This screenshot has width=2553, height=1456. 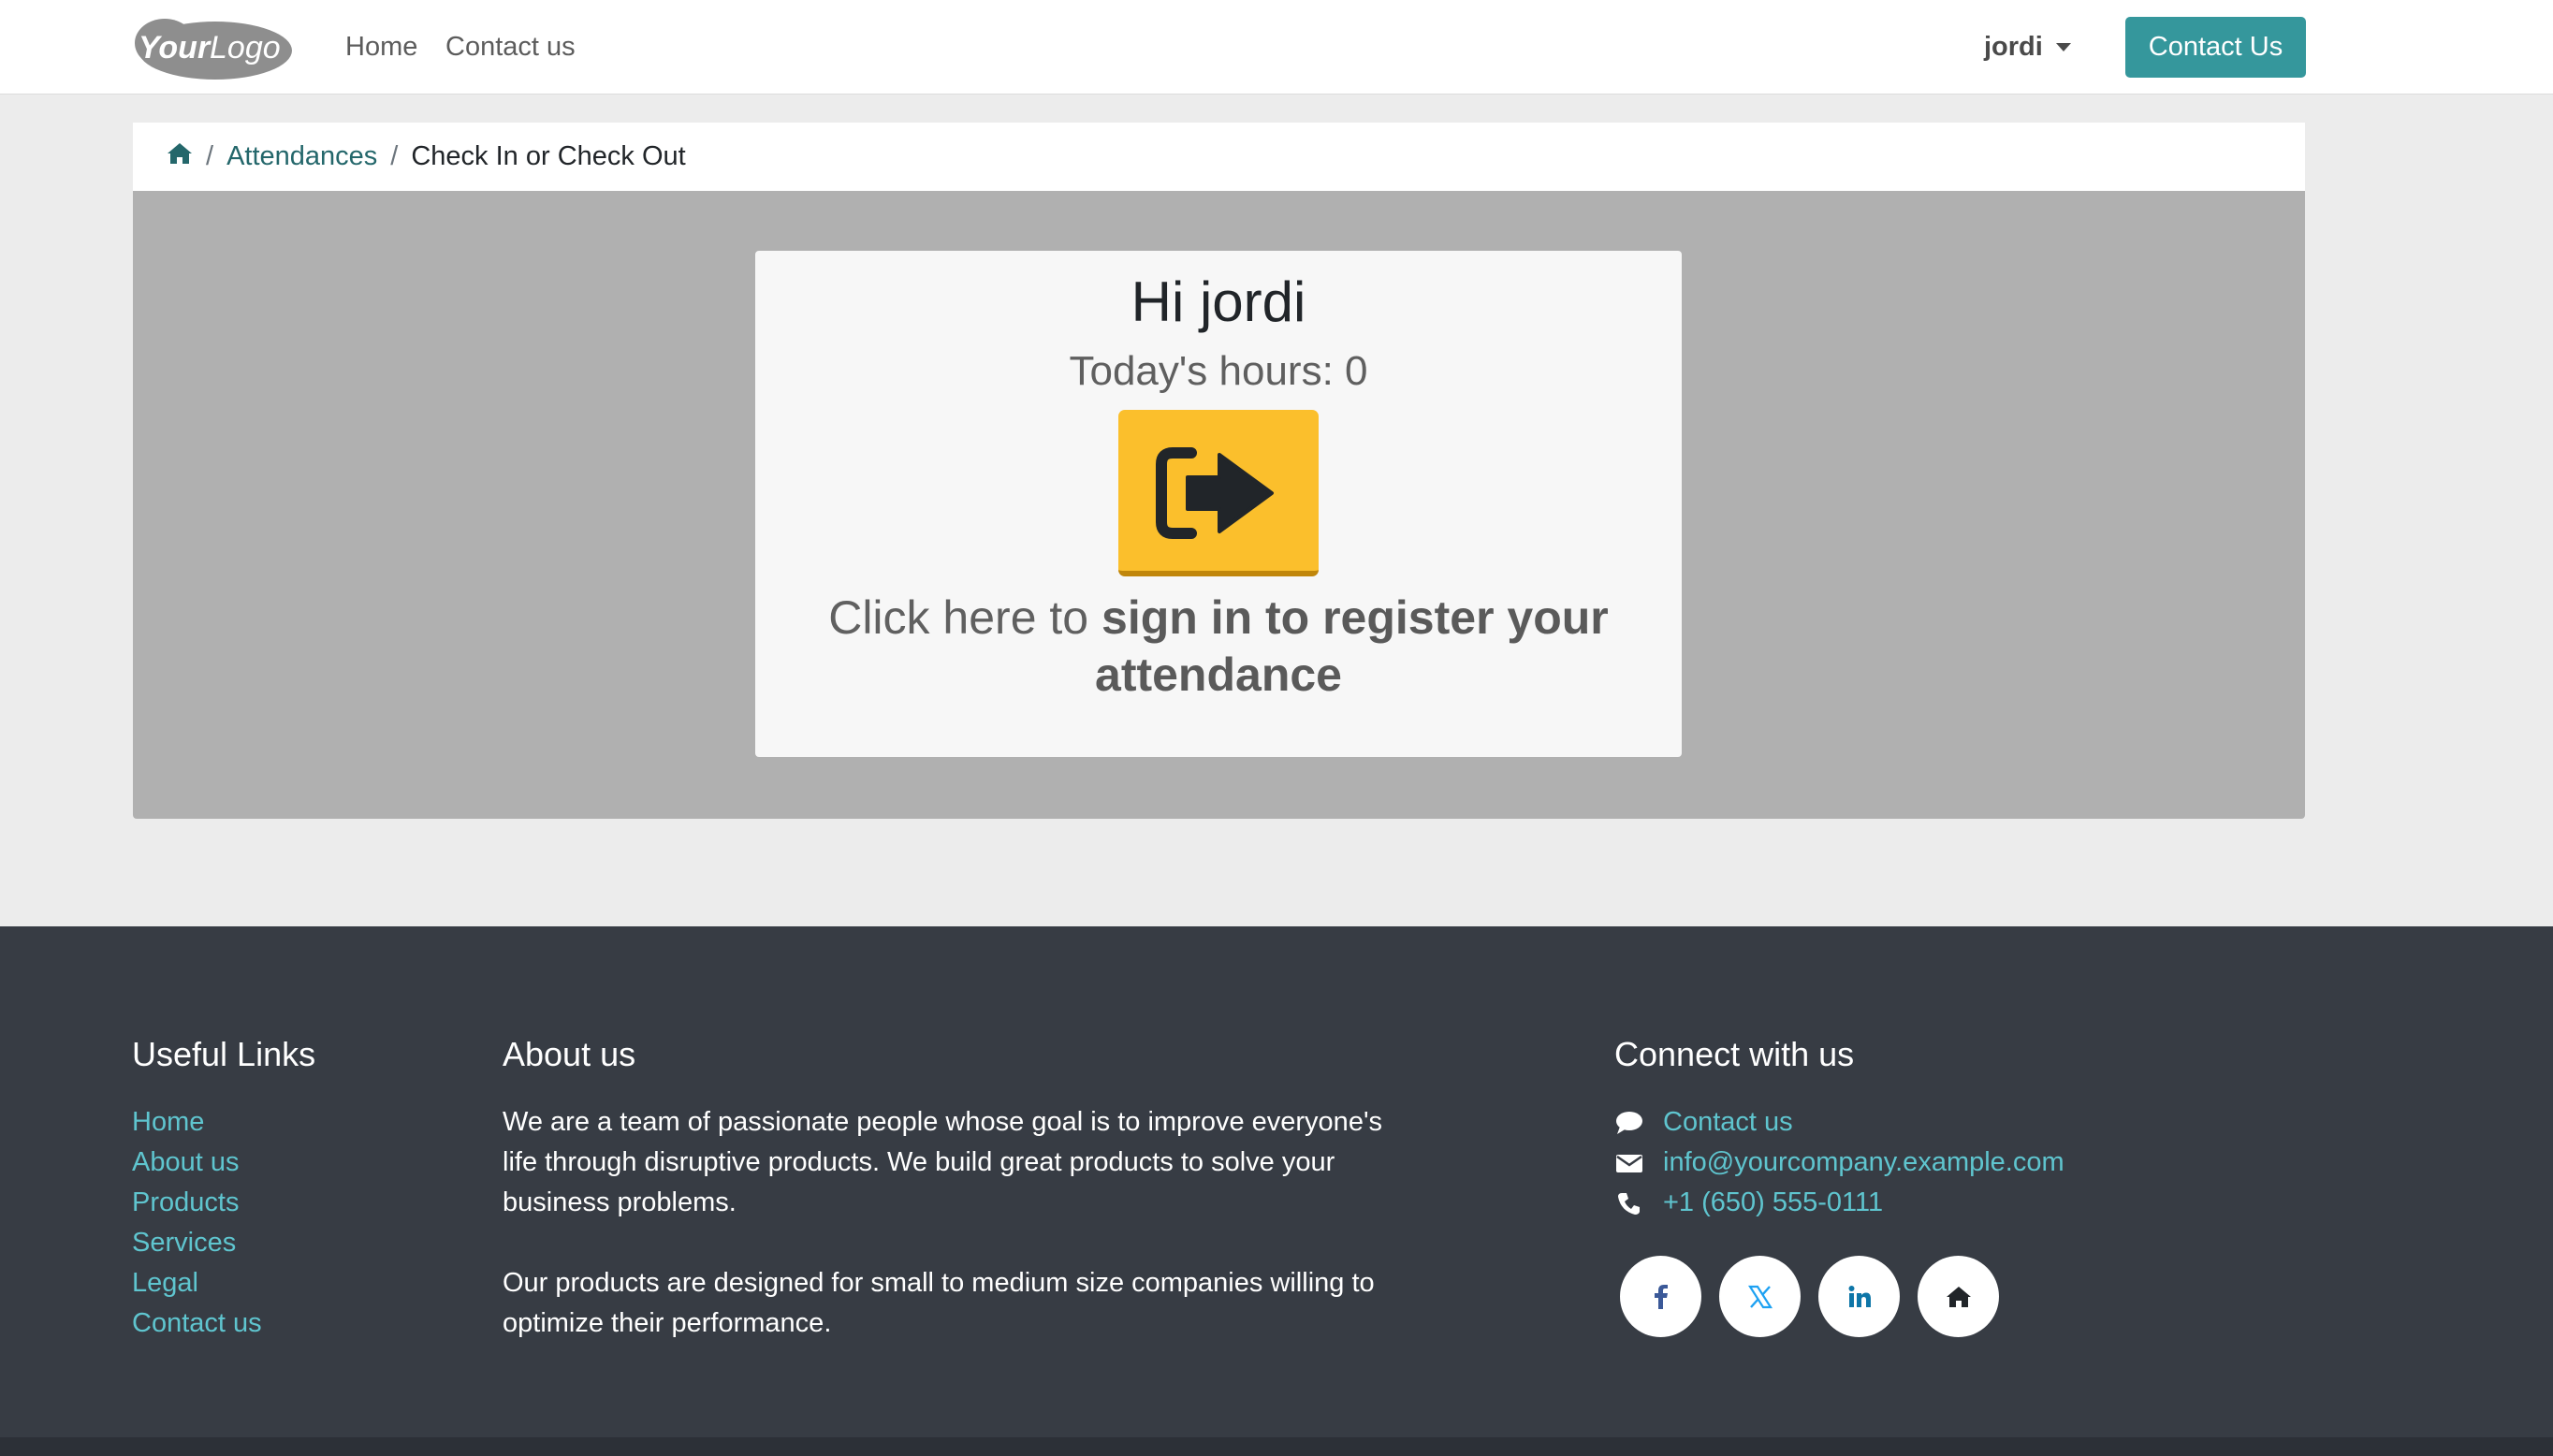 I want to click on caret-down-icon, so click(x=2063, y=47).